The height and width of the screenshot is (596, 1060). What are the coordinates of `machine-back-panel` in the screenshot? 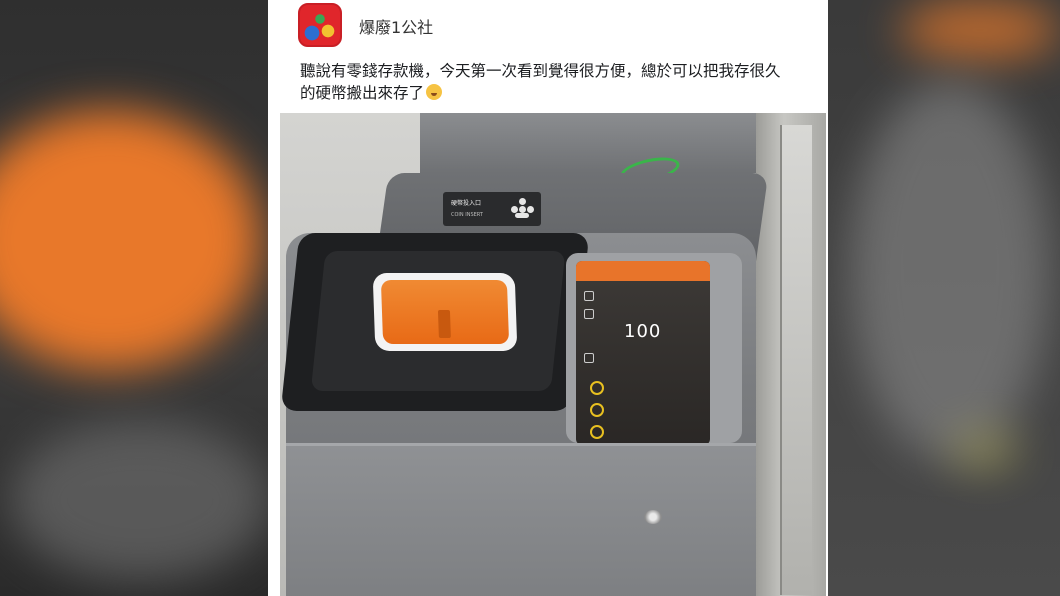 It's located at (590, 143).